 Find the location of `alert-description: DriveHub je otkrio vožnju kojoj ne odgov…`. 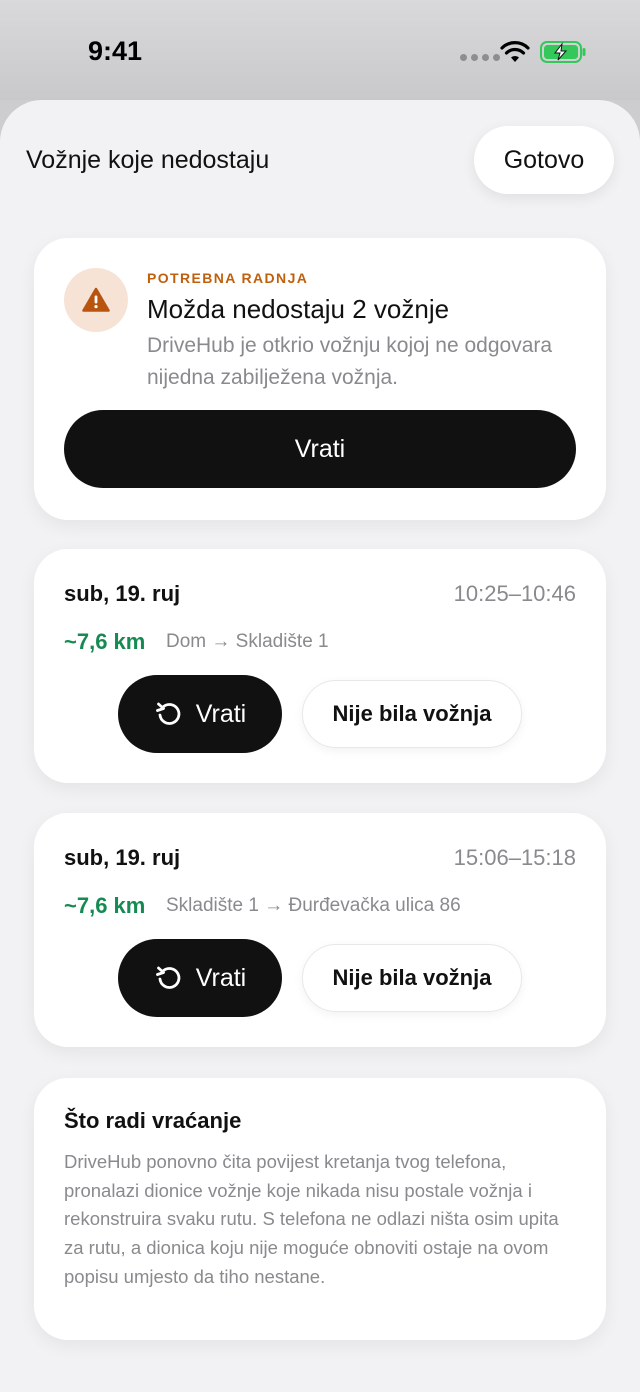

alert-description: DriveHub je otkrio vožnju kojoj ne odgov… is located at coordinates (350, 361).